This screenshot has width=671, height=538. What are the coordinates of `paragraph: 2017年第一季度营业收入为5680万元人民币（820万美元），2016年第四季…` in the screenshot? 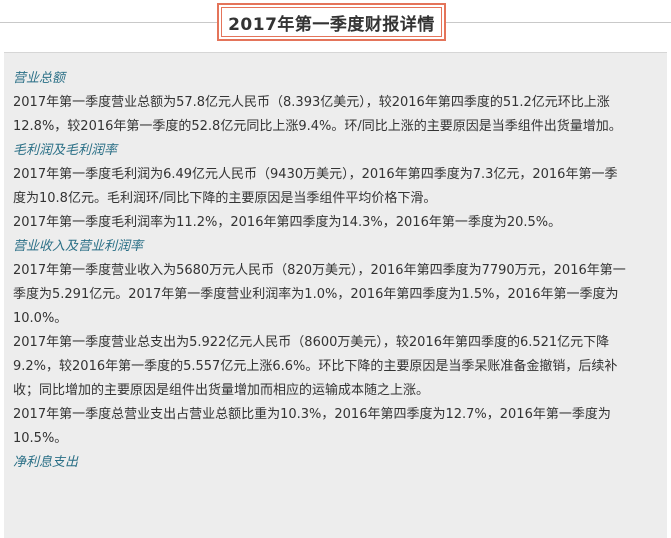 It's located at (340, 295).